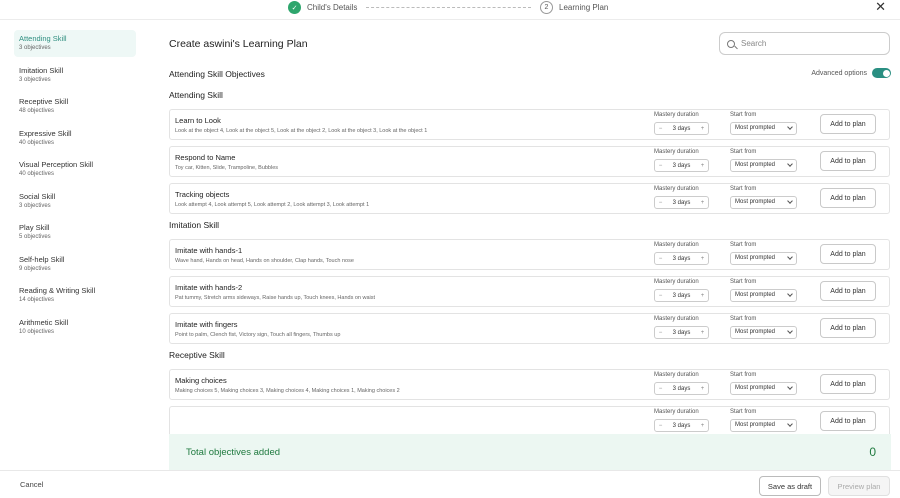 This screenshot has width=900, height=498. I want to click on advanced-options: Advanced options, so click(851, 73).